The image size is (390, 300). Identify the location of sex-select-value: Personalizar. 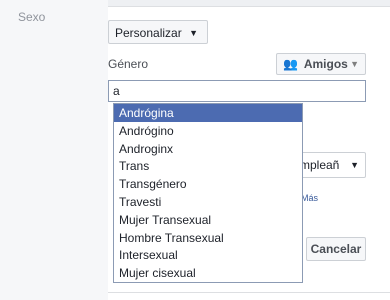
(148, 33).